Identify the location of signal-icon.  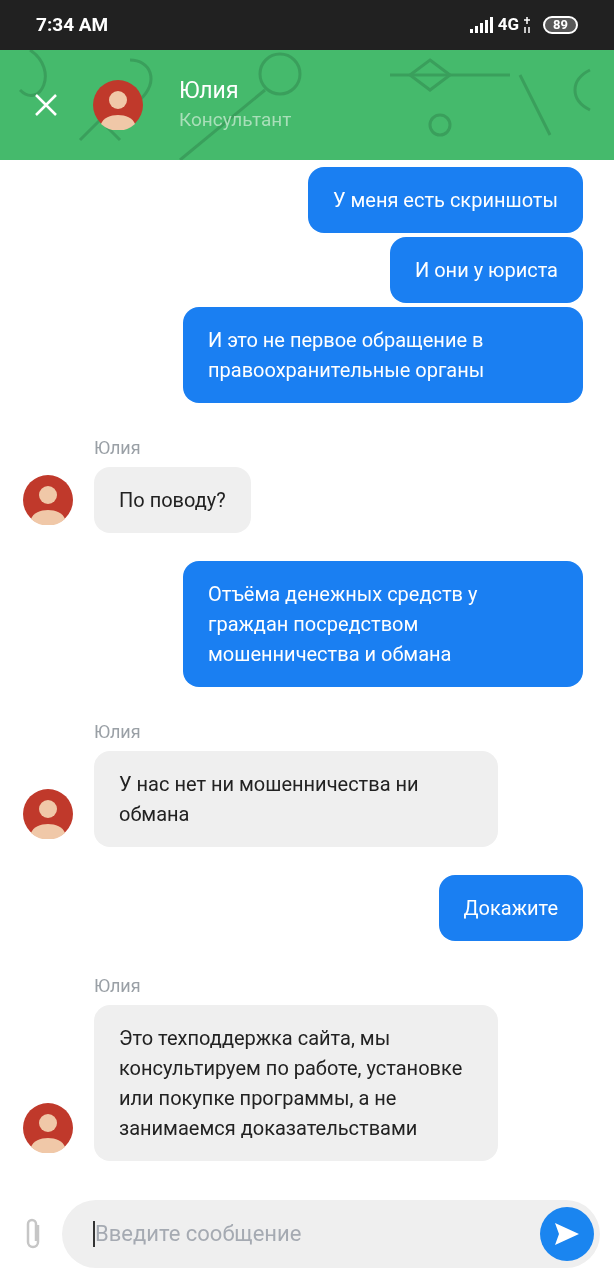
(481, 25).